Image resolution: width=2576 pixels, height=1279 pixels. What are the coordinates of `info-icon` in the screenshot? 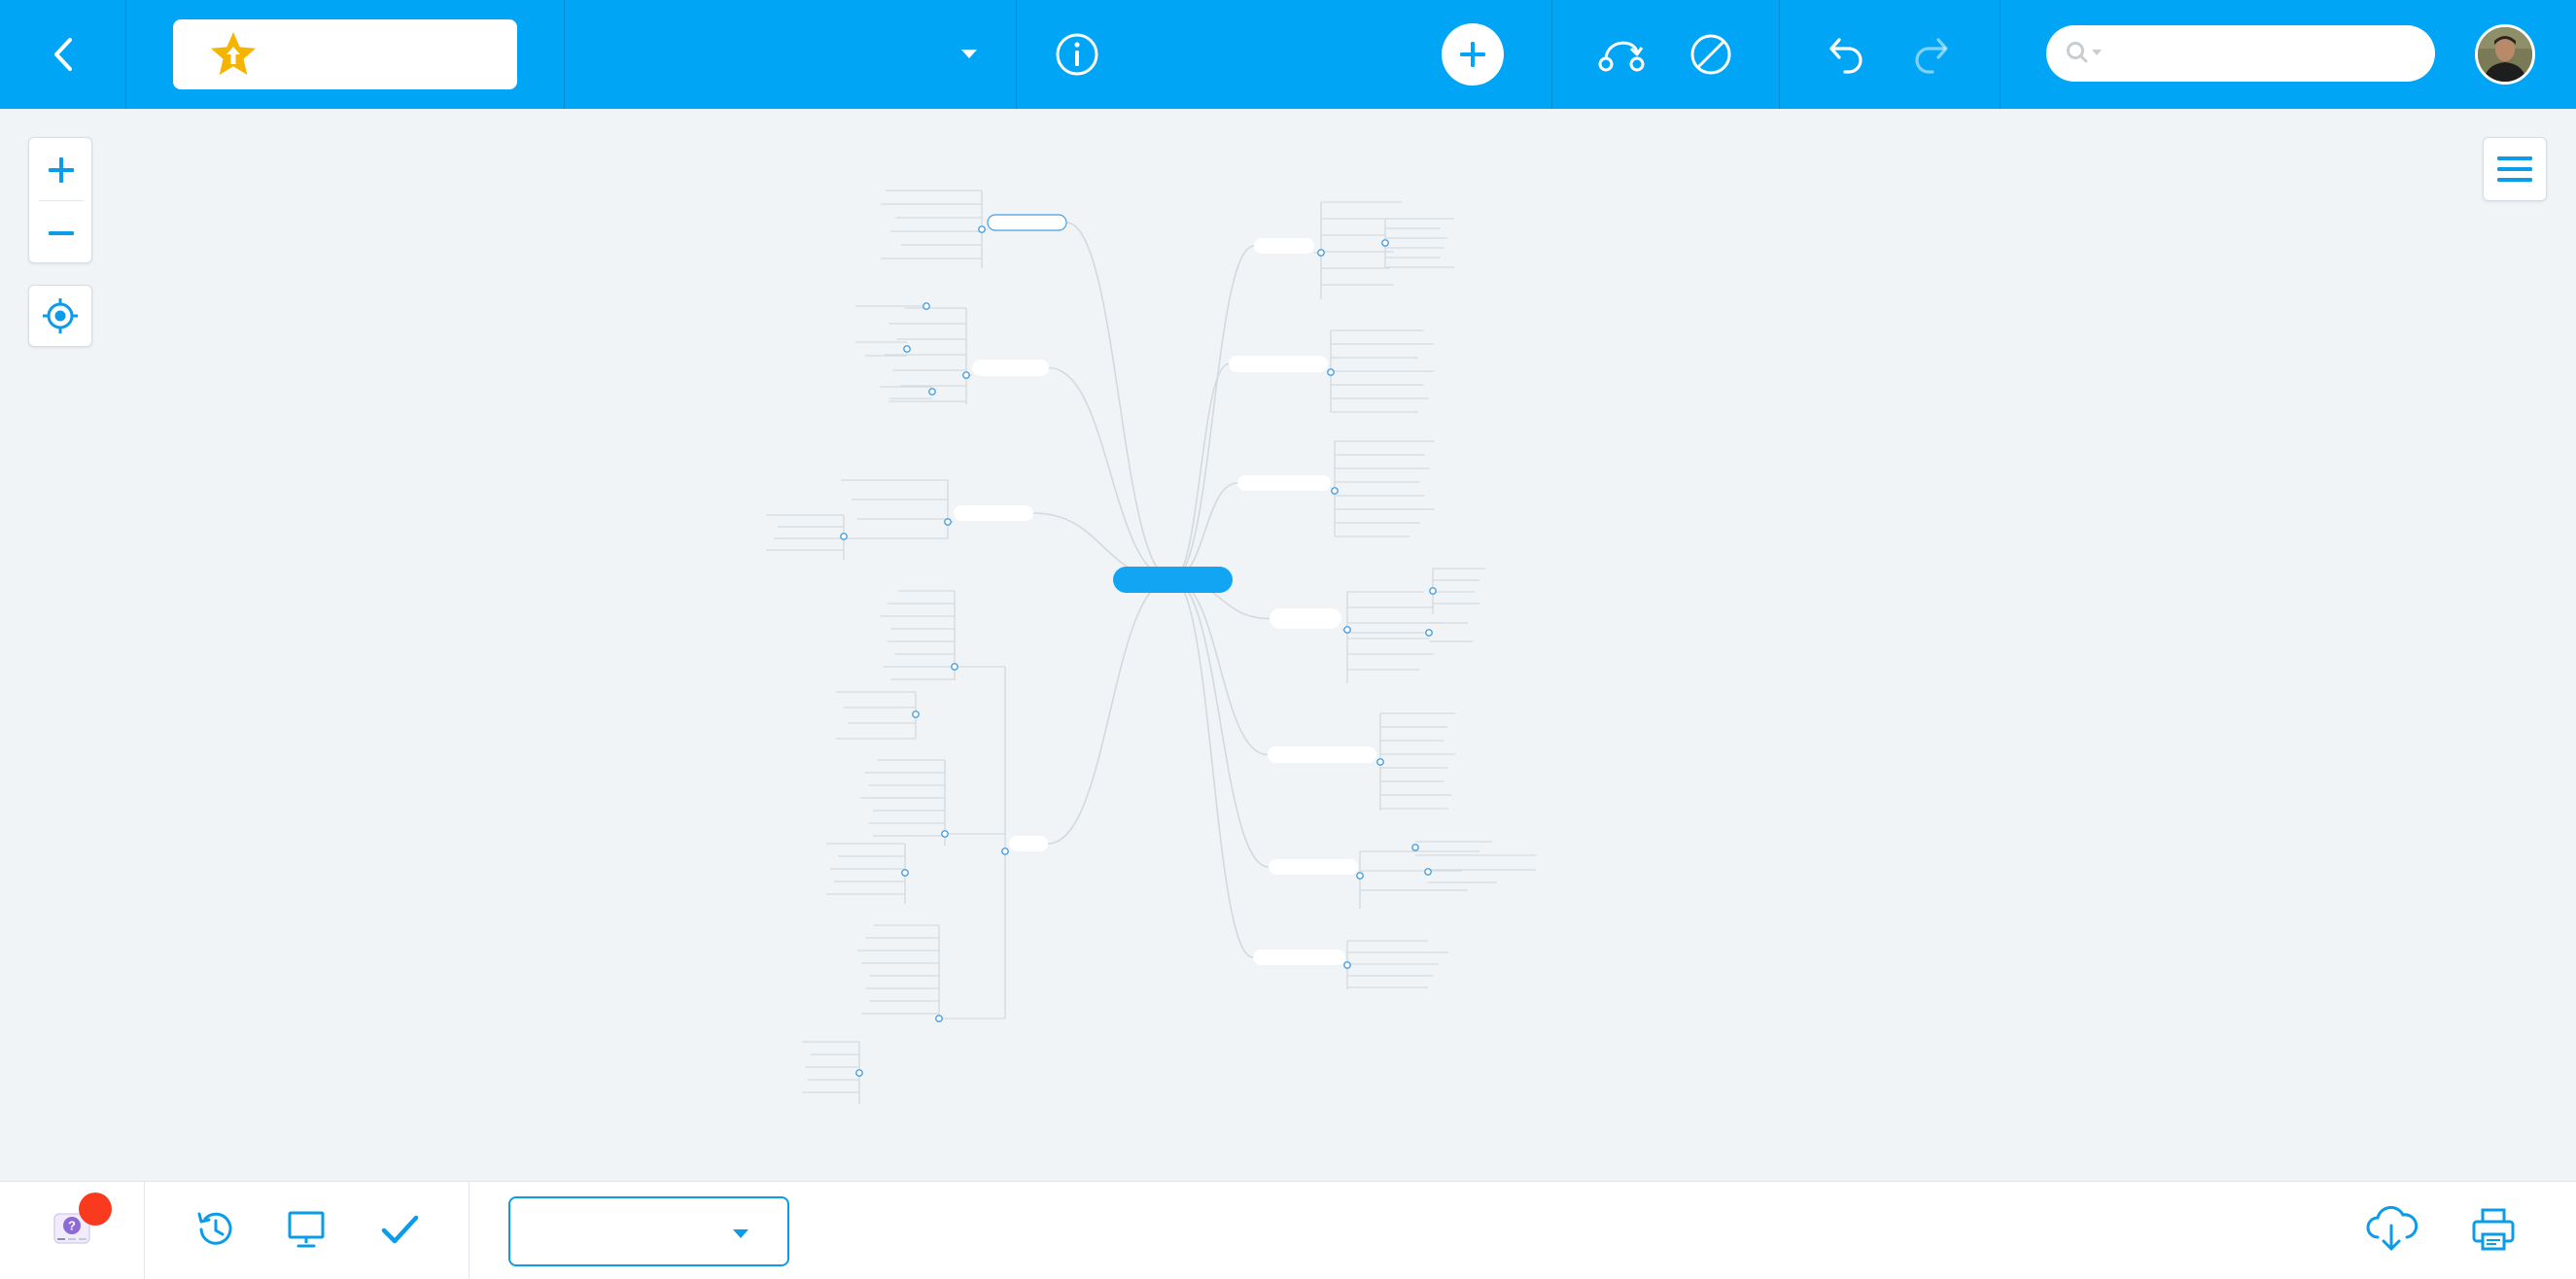 It's located at (1077, 54).